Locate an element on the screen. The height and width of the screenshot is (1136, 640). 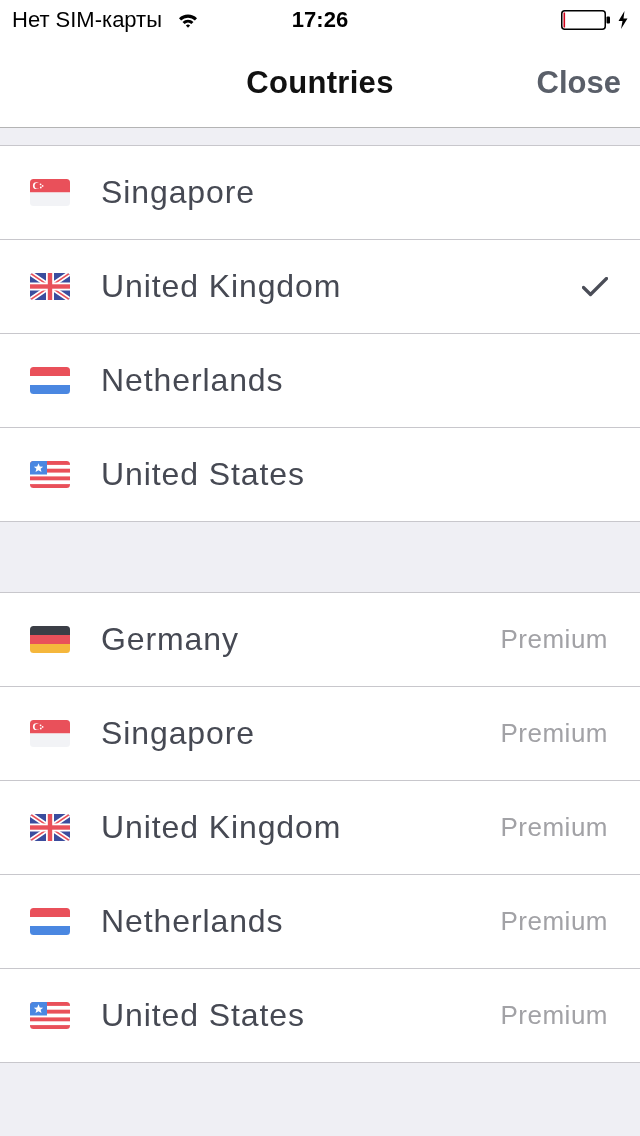
country-name: Germany is located at coordinates (170, 639).